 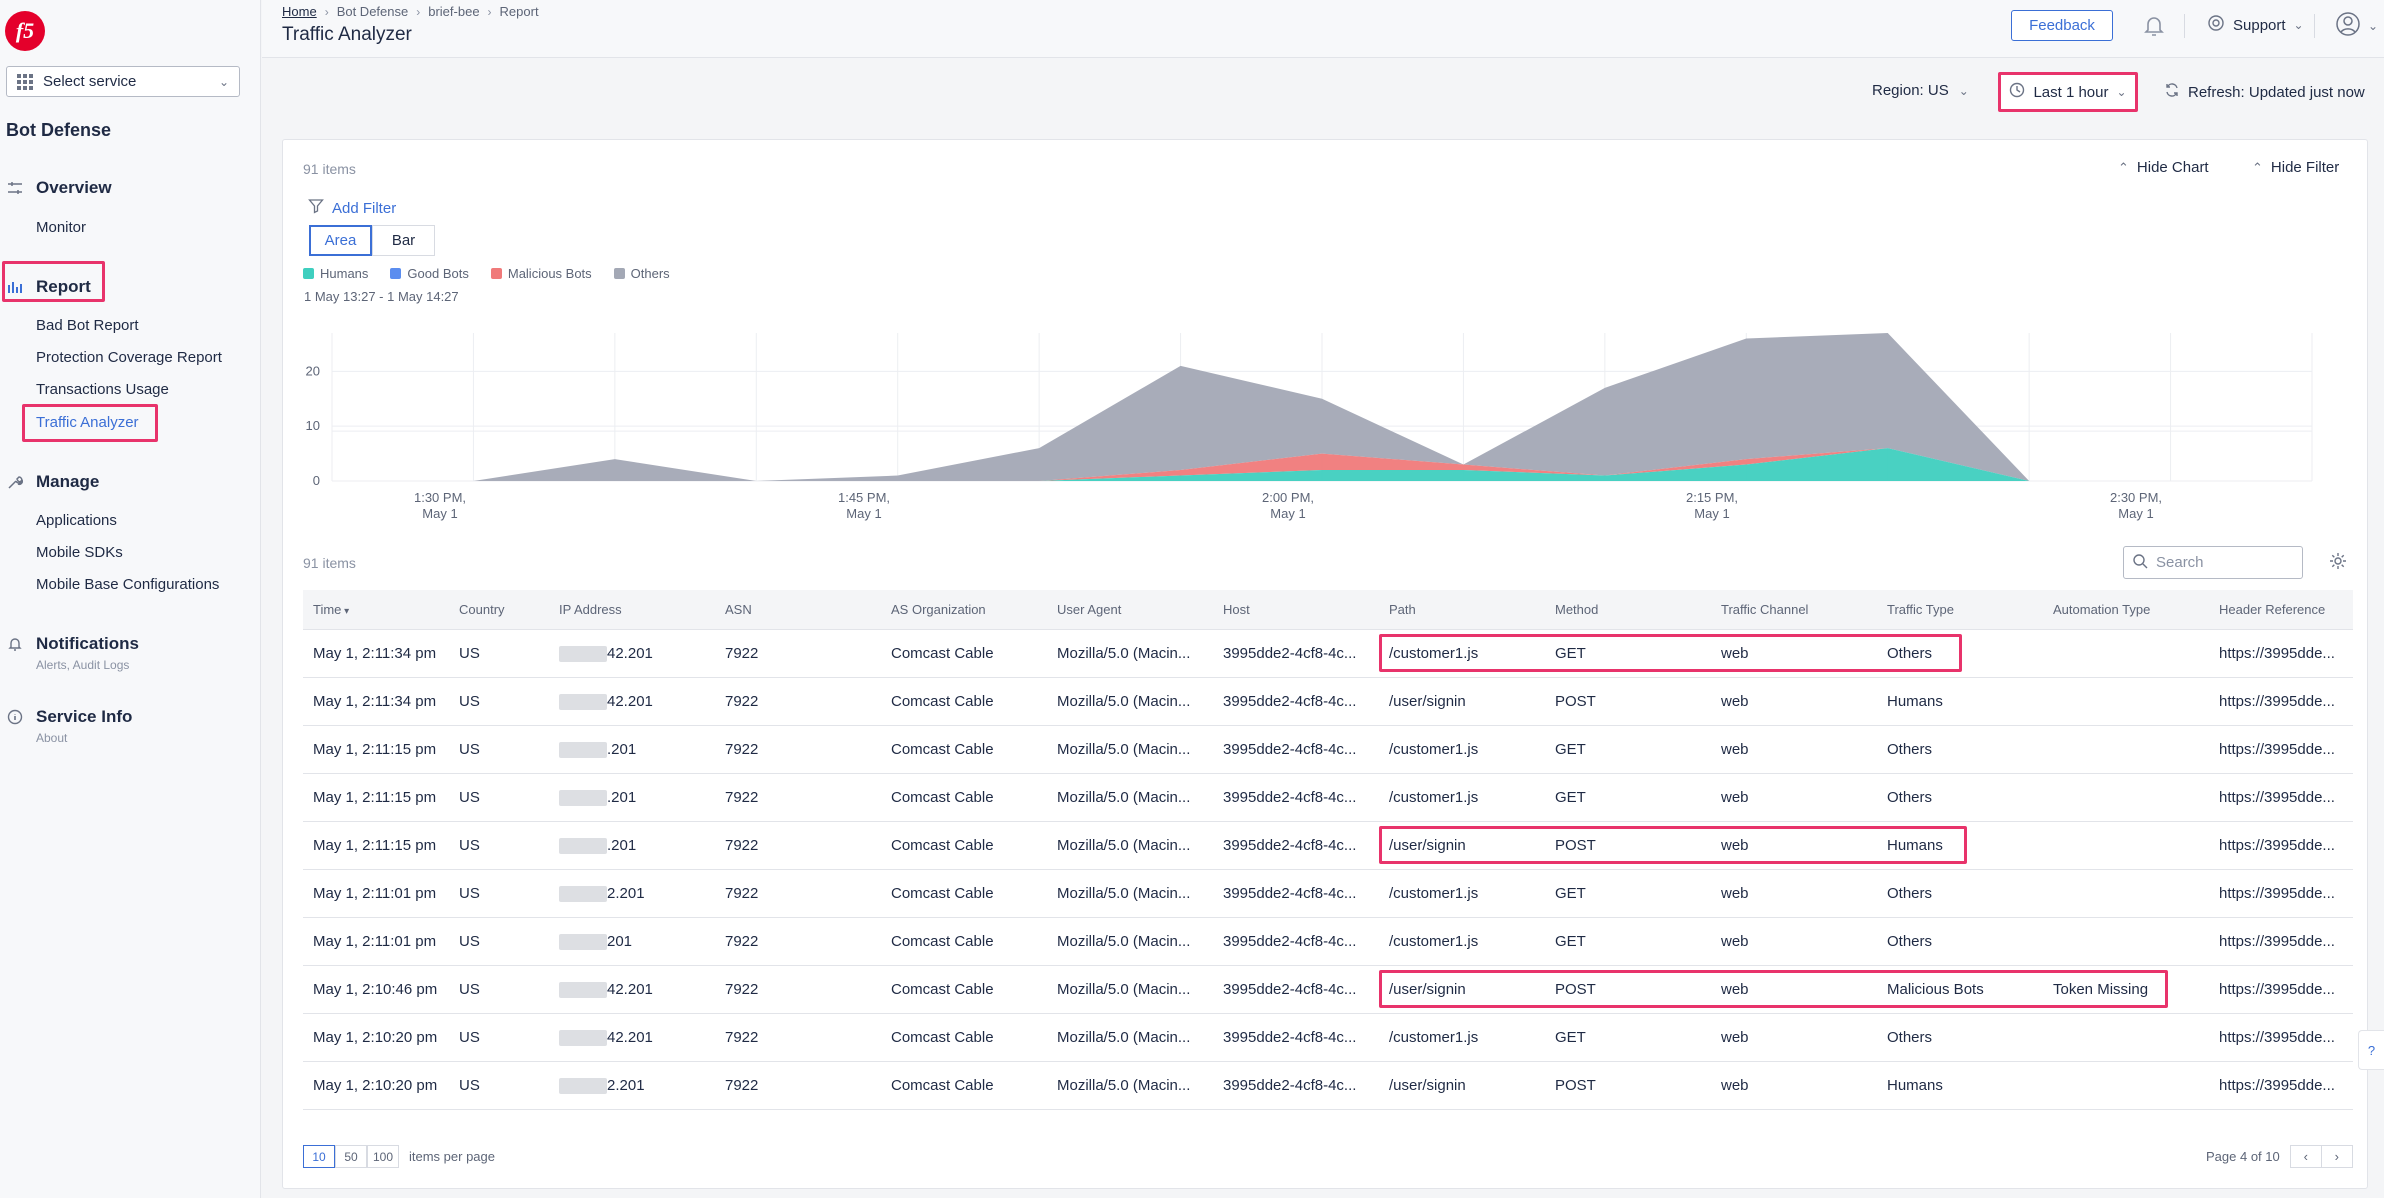 What do you see at coordinates (2163, 167) in the screenshot?
I see `hide-chart-button: ⌃ Hide Chart` at bounding box center [2163, 167].